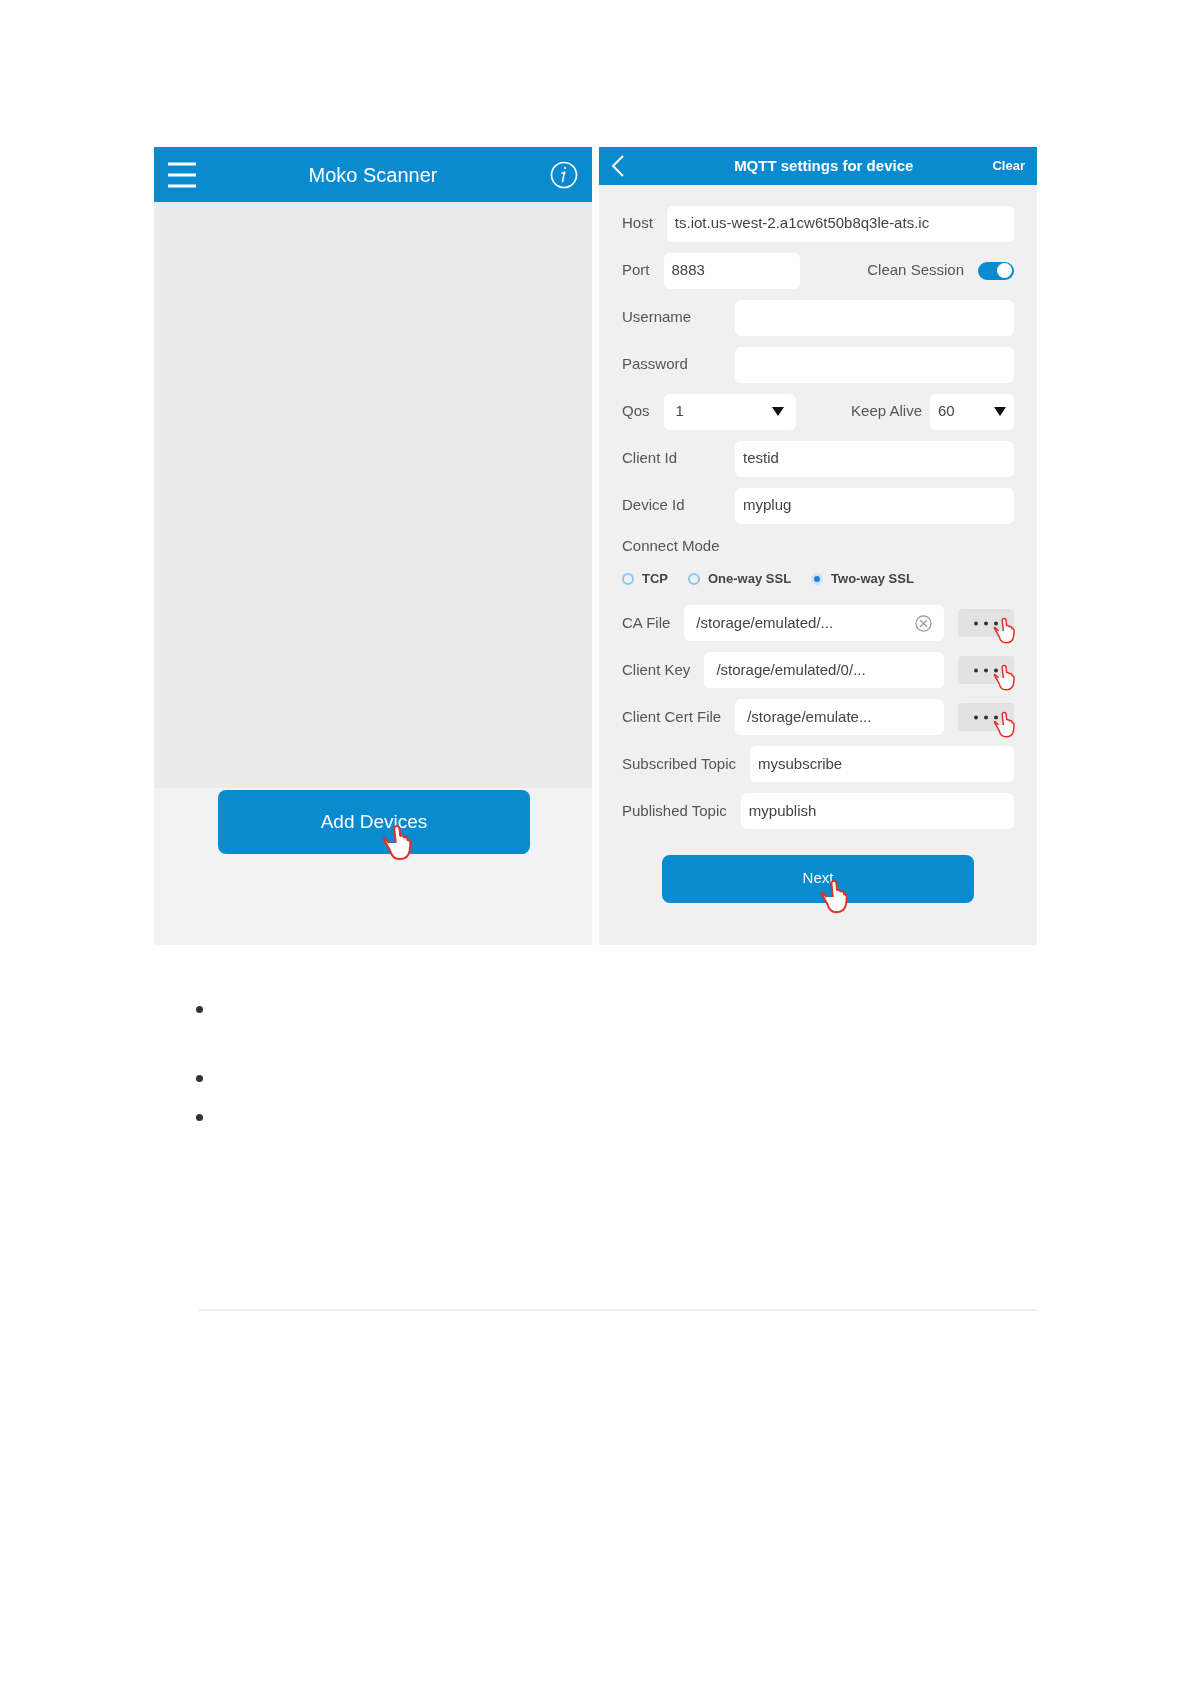 This screenshot has width=1191, height=1685. Describe the element at coordinates (886, 411) in the screenshot. I see `field-label: Keep Alive` at that location.